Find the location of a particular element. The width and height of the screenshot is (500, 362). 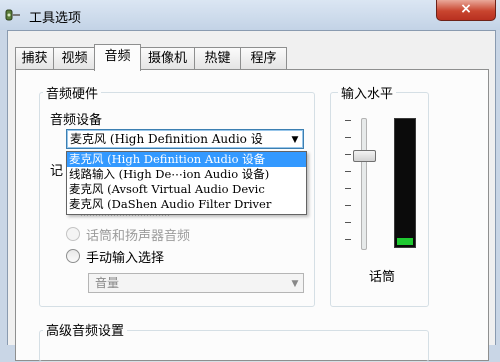

tab-label: 摄像机 is located at coordinates (167, 58).